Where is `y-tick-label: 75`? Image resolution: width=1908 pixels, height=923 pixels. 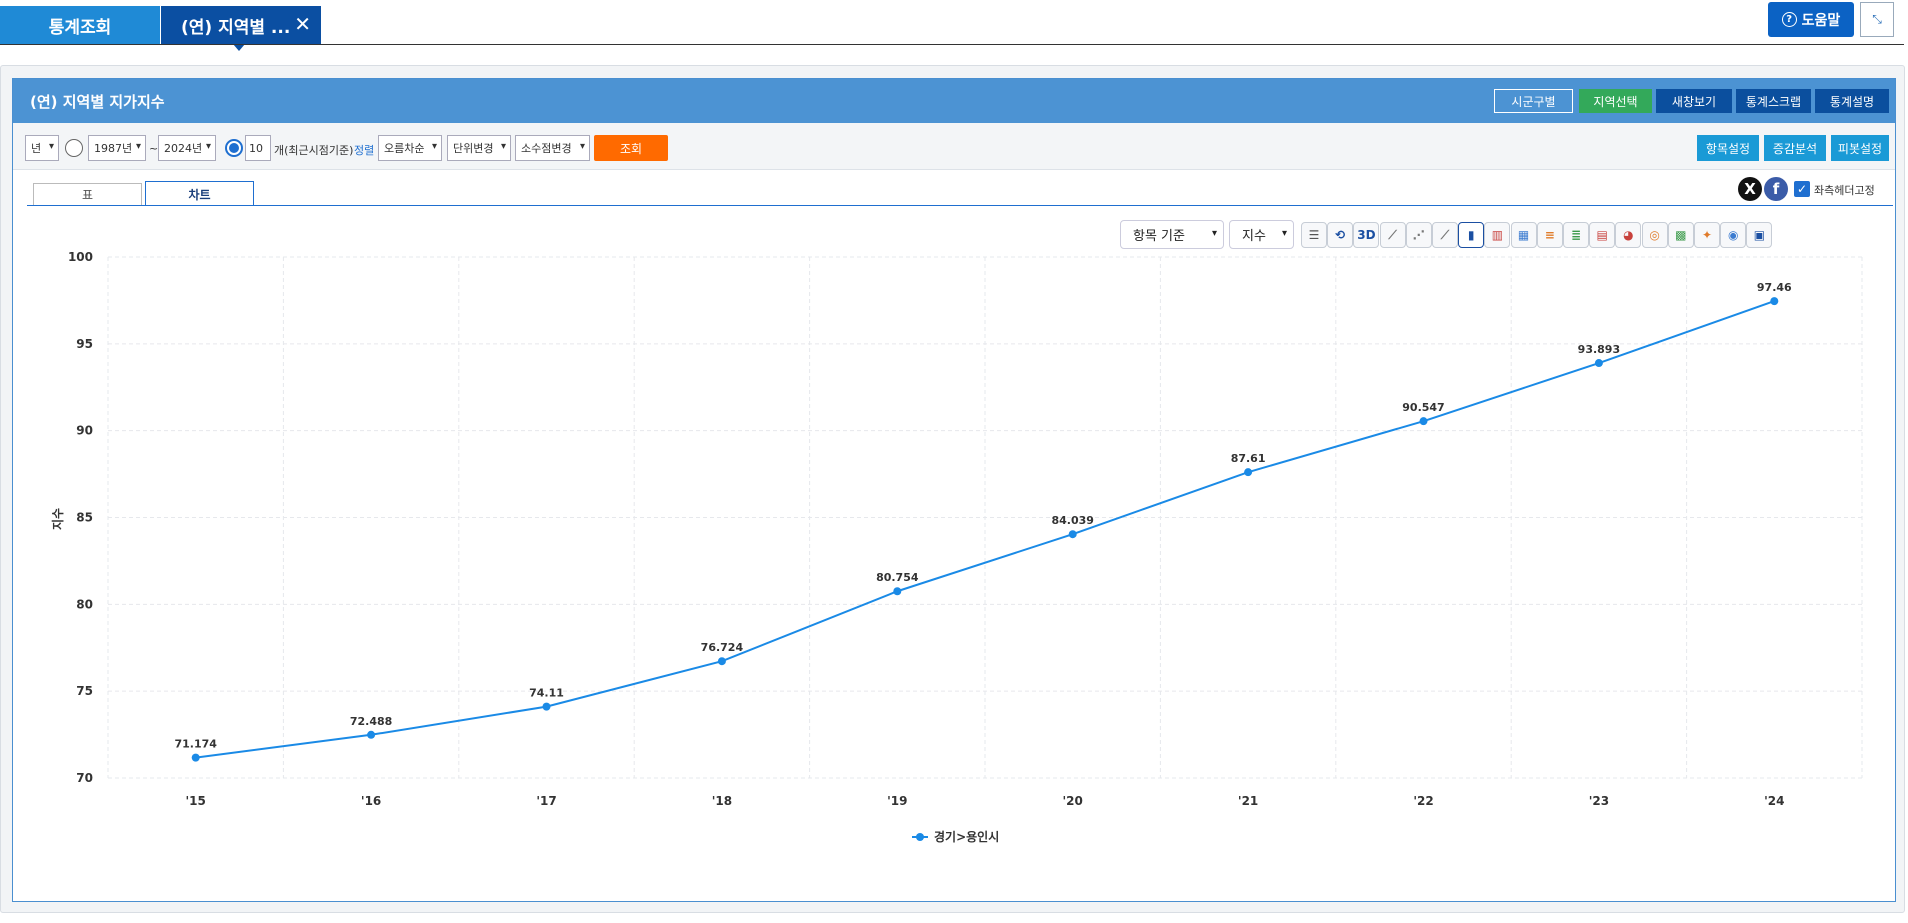 y-tick-label: 75 is located at coordinates (84, 691).